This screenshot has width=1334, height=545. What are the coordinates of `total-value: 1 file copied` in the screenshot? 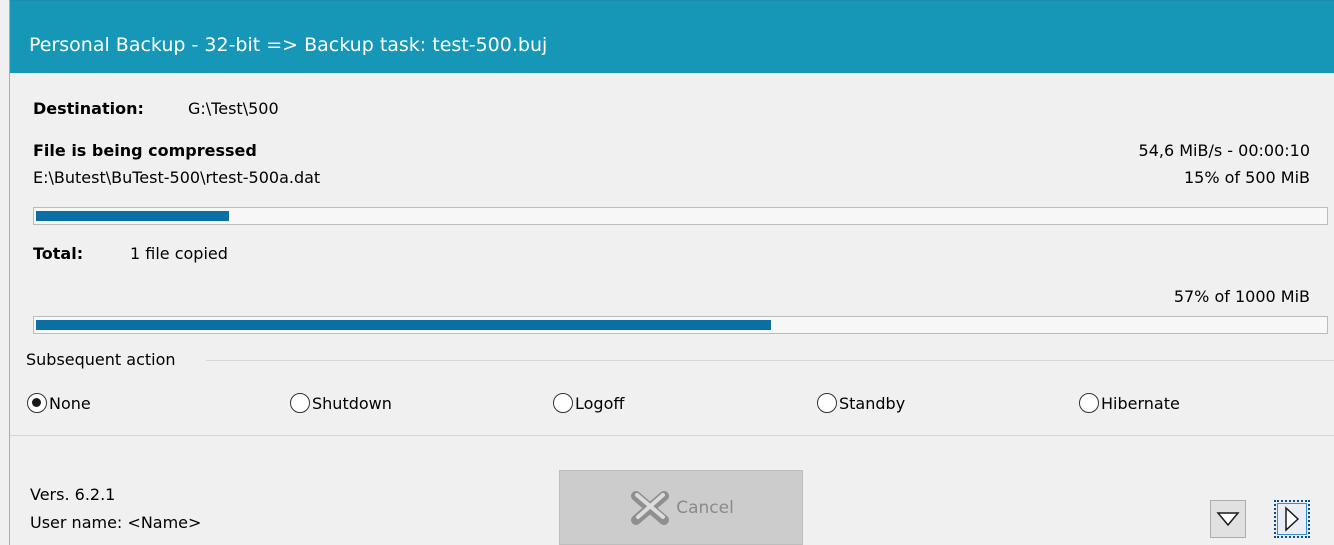 It's located at (179, 253).